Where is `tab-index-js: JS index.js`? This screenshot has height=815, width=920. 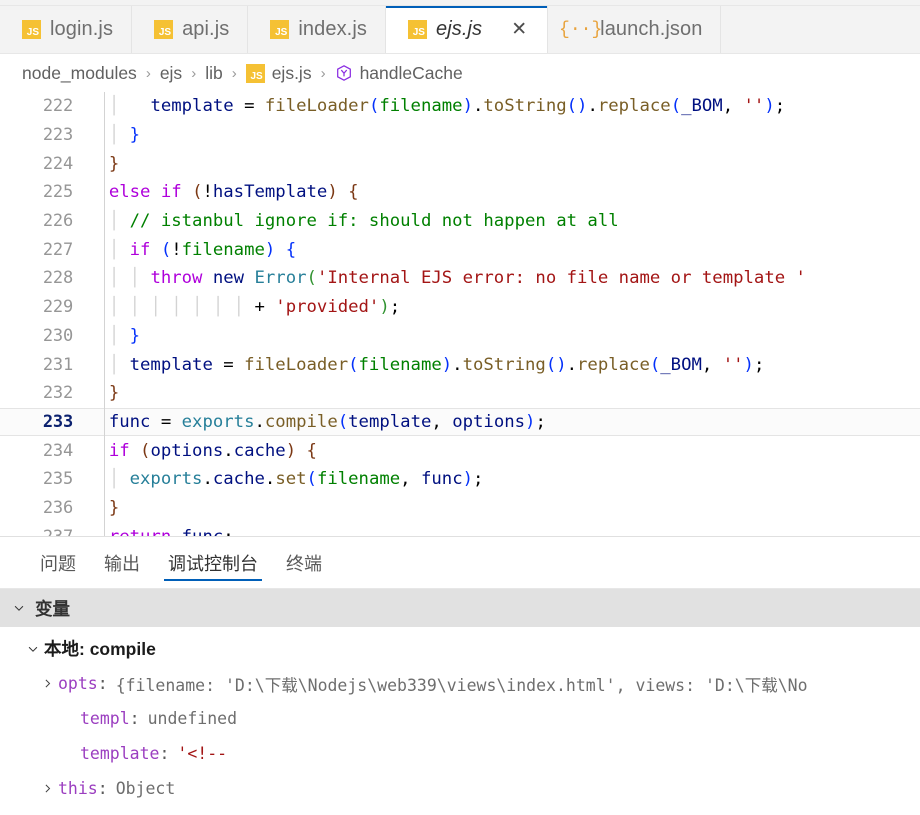 tab-index-js: JS index.js is located at coordinates (317, 29).